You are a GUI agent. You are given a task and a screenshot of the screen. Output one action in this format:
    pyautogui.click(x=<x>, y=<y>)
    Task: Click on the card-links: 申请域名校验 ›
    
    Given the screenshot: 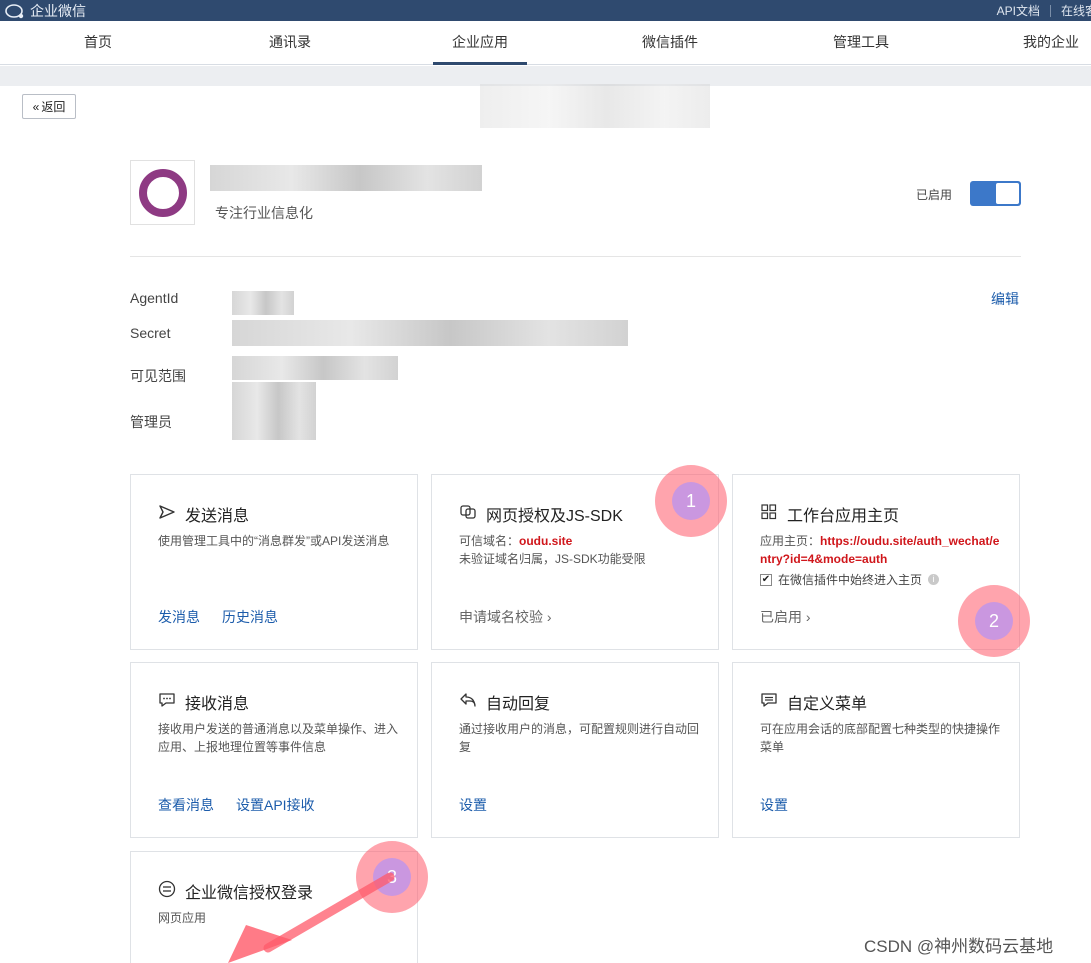 What is the action you would take?
    pyautogui.click(x=505, y=617)
    